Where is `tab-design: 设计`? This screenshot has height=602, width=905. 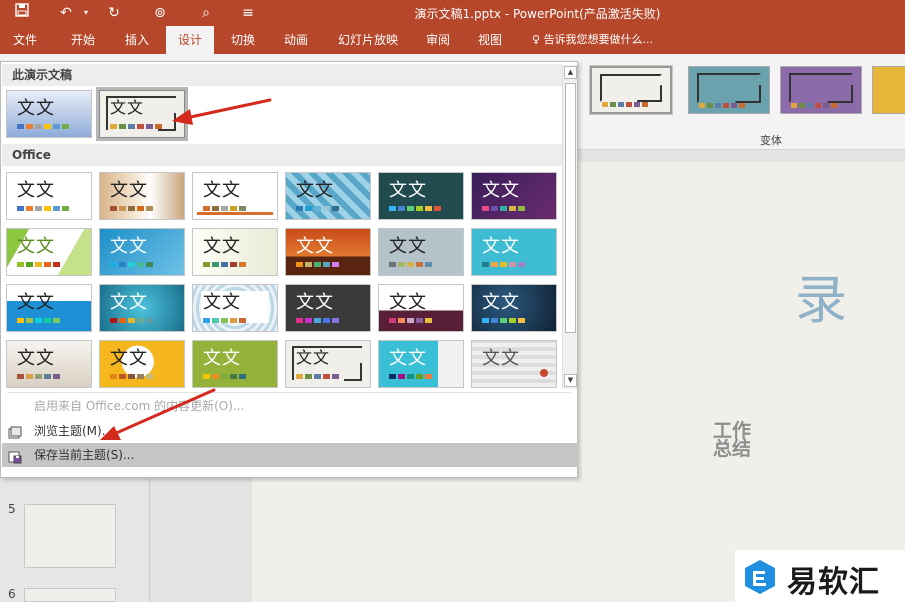
tab-design: 设计 is located at coordinates (190, 40).